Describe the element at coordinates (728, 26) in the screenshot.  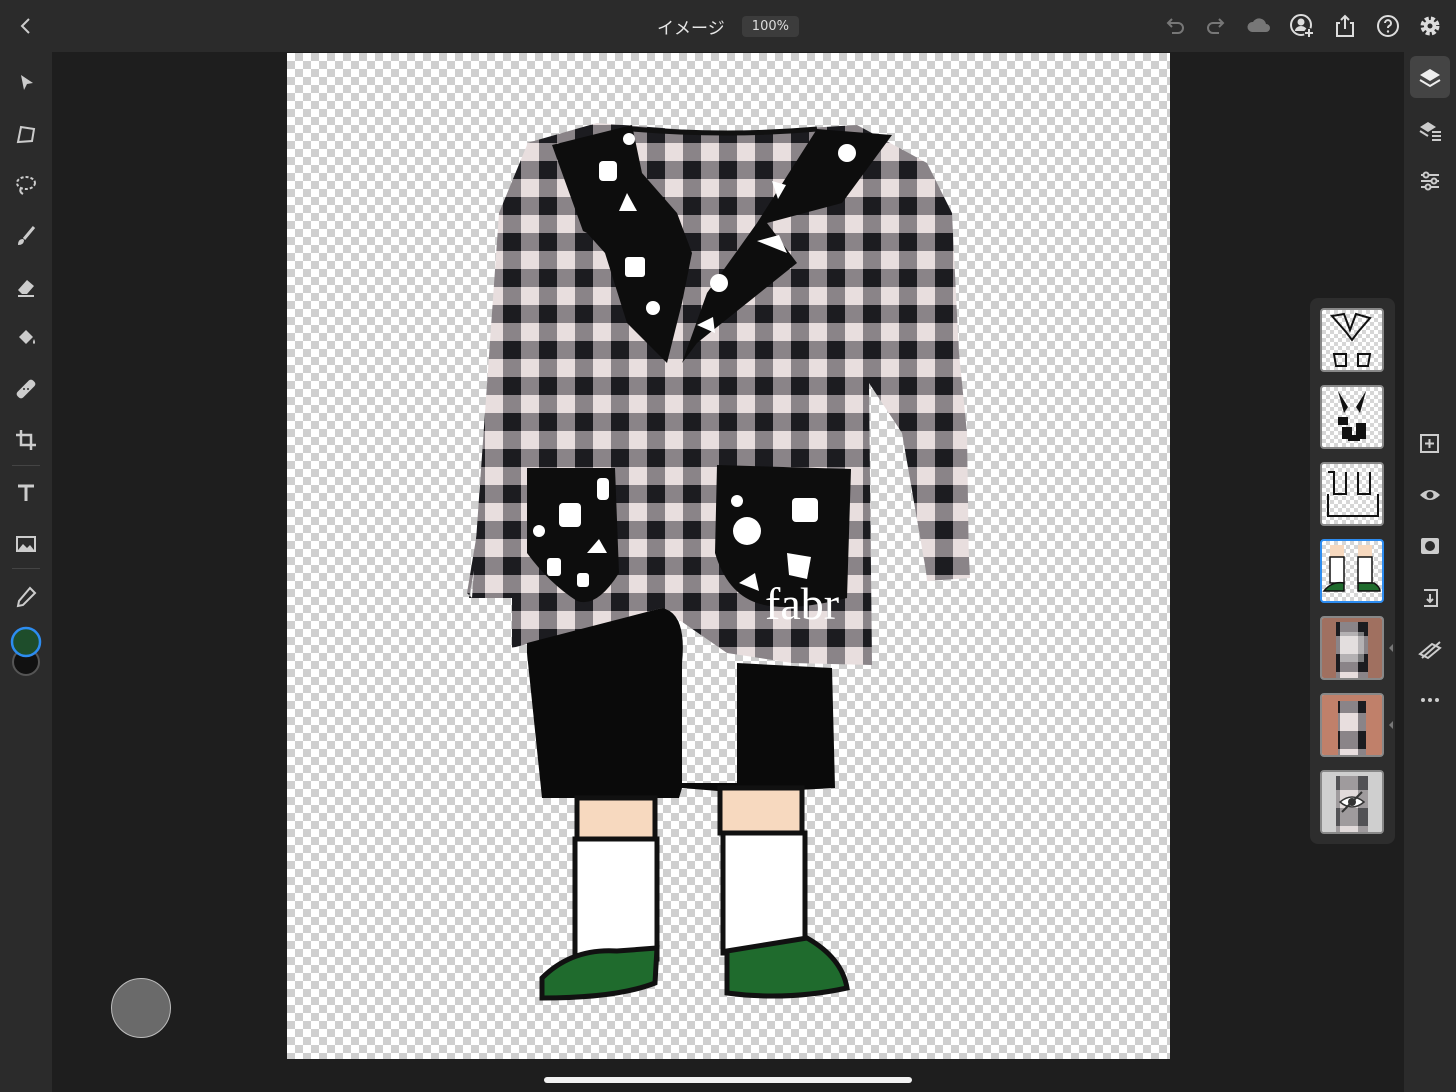
I see `top-bar: イメージ 100%` at that location.